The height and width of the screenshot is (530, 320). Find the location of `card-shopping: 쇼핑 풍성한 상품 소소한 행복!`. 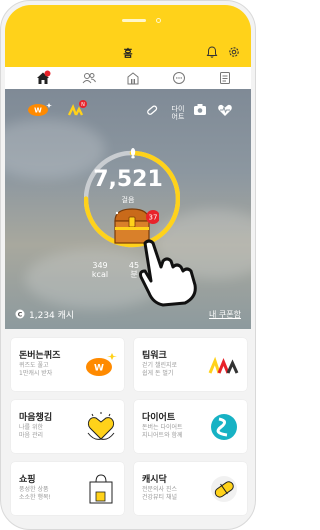

card-shopping: 쇼핑 풍성한 상품 소소한 행복! is located at coordinates (67, 488).